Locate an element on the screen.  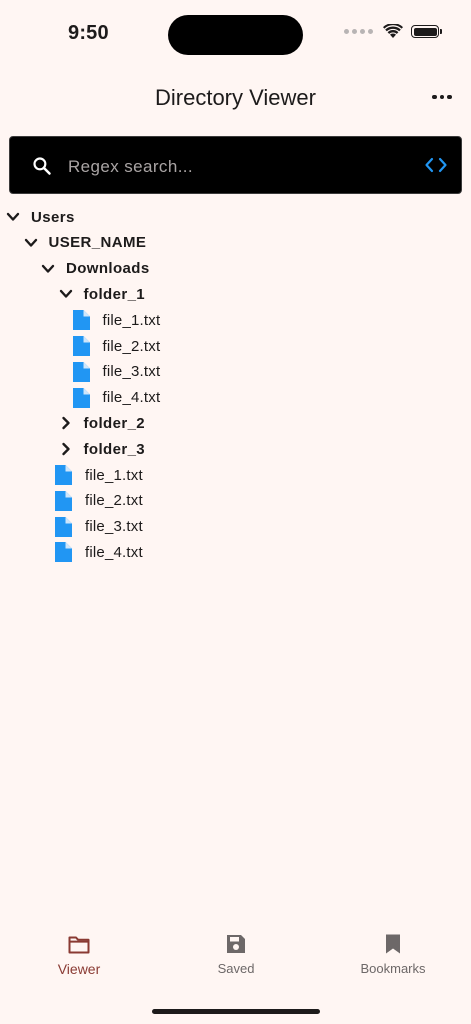
tree-folder-label: Downloads is located at coordinates (108, 269).